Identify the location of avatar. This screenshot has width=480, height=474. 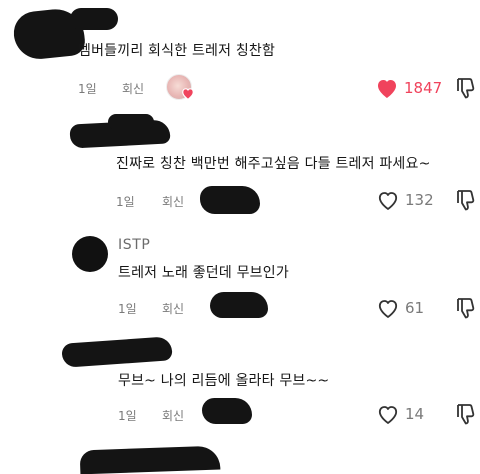
(90, 254).